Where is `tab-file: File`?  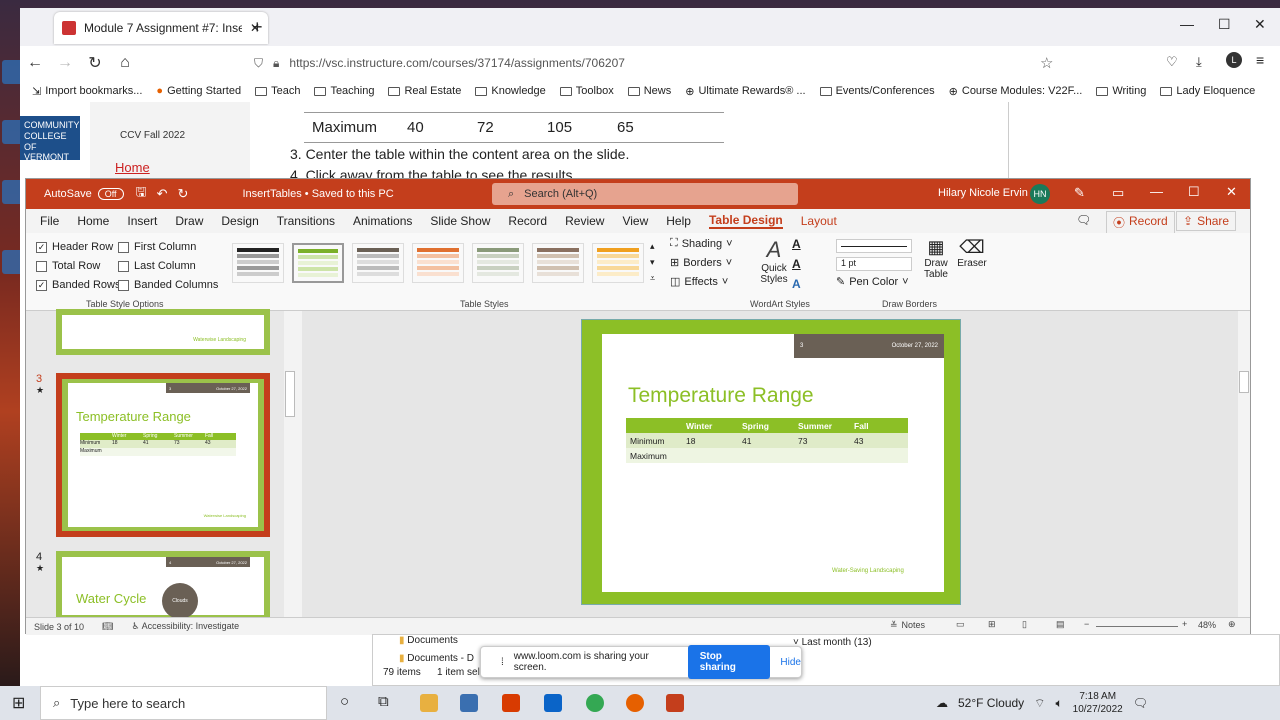
tab-file: File is located at coordinates (49, 221).